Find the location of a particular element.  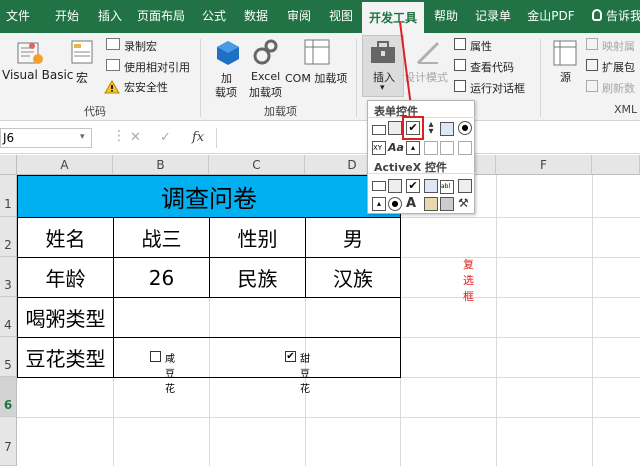

tab-view: 视图 is located at coordinates (341, 16).